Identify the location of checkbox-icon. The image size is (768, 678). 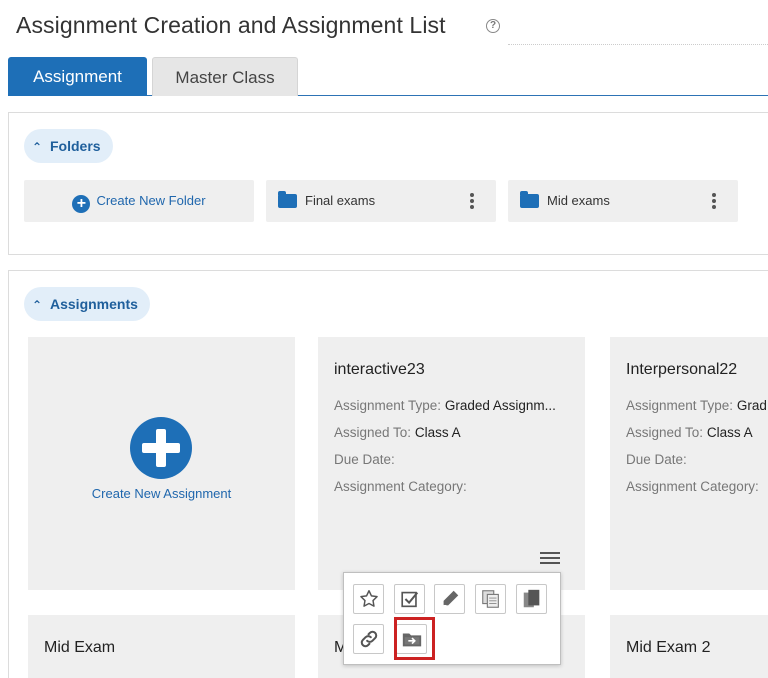
(409, 599).